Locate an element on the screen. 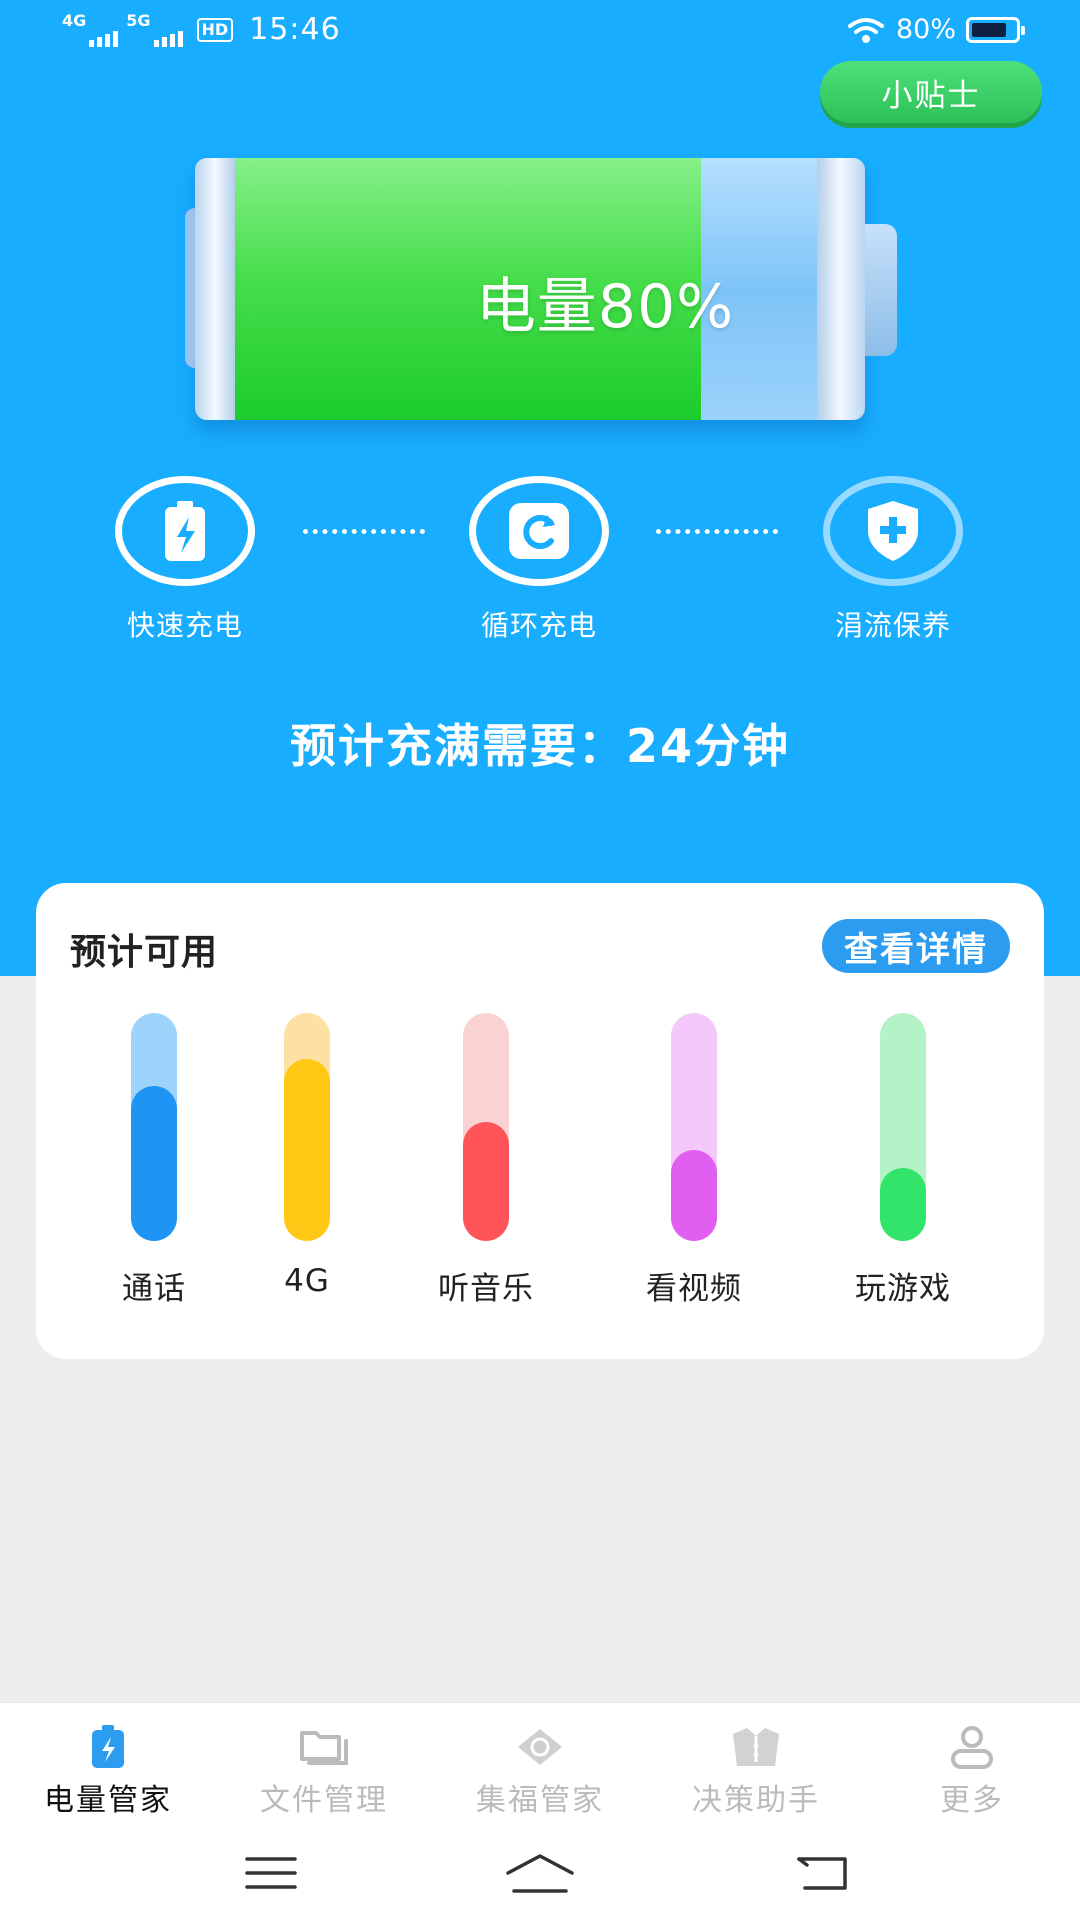  nav-label: 决策助手 is located at coordinates (756, 1800).